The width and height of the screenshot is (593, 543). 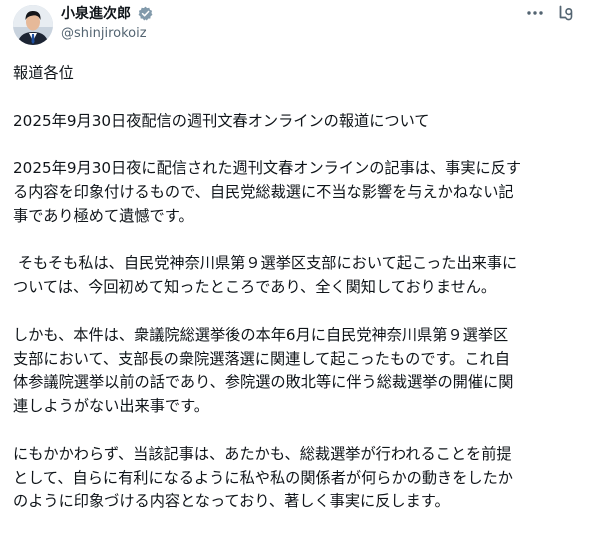 I want to click on tweet-line: 報道各位, so click(x=43, y=73).